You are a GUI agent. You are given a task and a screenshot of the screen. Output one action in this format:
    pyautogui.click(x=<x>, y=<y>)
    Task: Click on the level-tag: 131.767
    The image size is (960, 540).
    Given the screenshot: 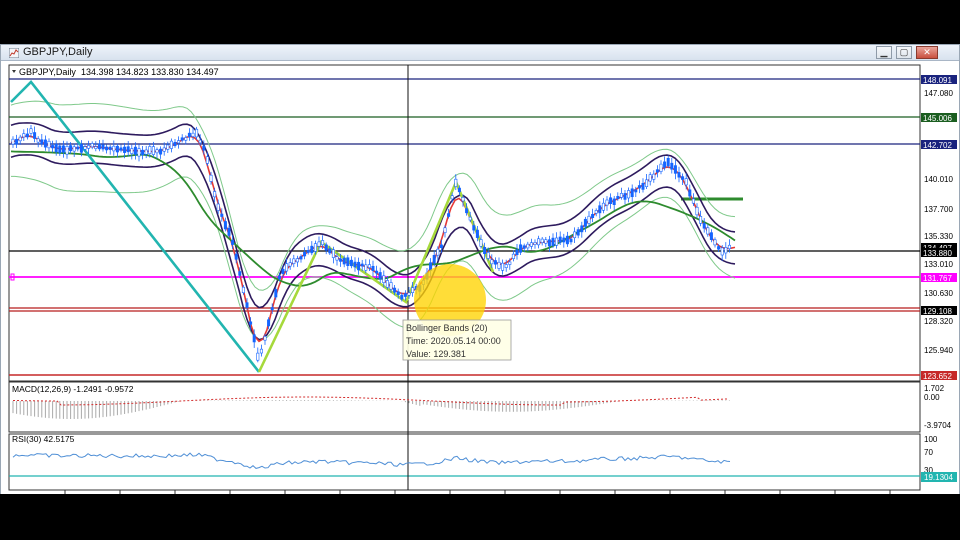 What is the action you would take?
    pyautogui.click(x=939, y=278)
    